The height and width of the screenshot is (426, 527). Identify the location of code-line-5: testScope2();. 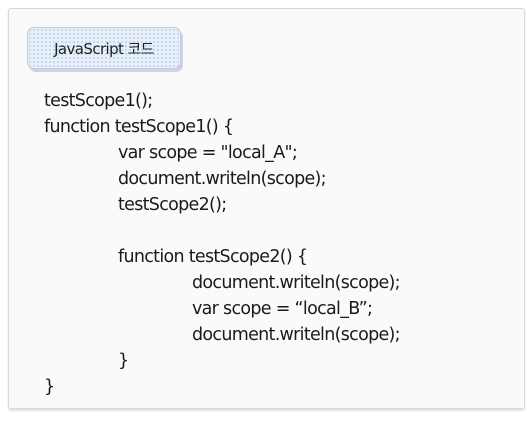
(172, 205).